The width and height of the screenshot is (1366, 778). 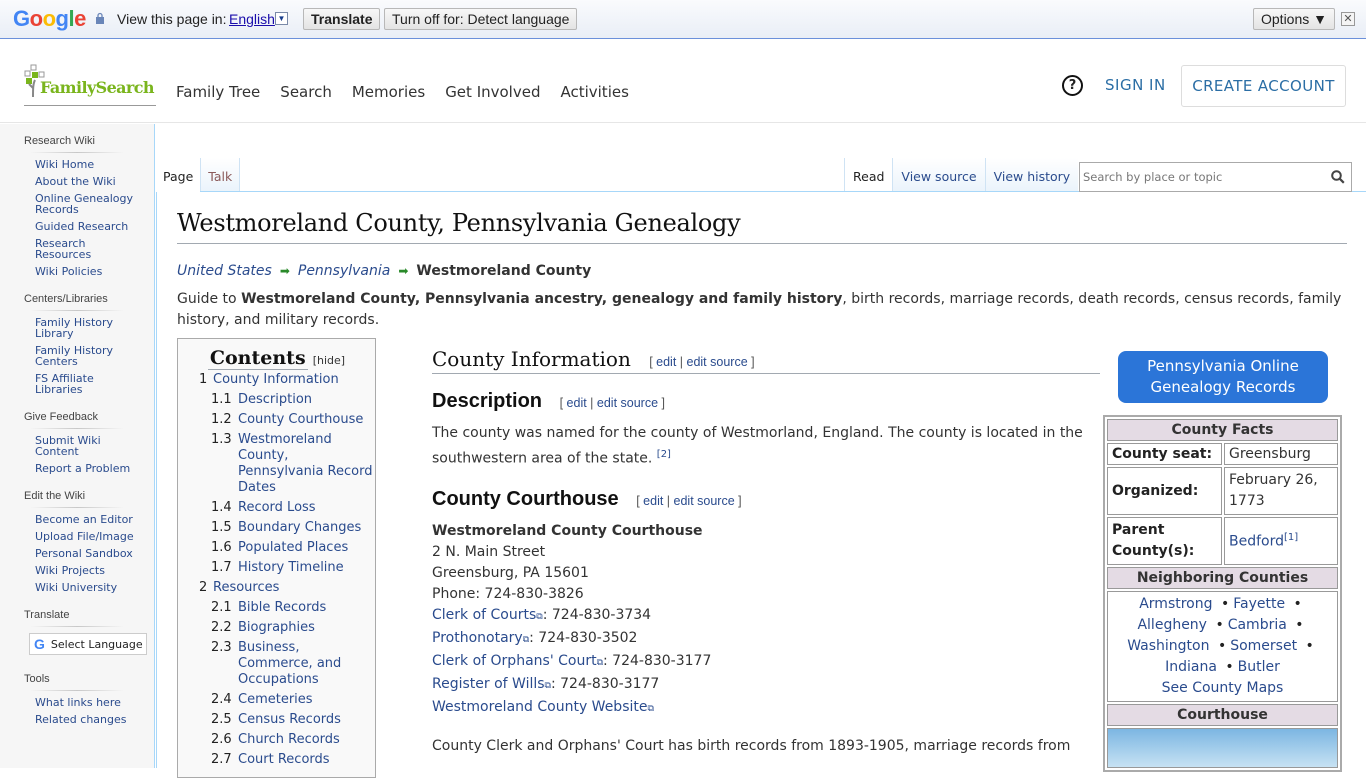 What do you see at coordinates (284, 760) in the screenshot?
I see `toc-link: Court Records` at bounding box center [284, 760].